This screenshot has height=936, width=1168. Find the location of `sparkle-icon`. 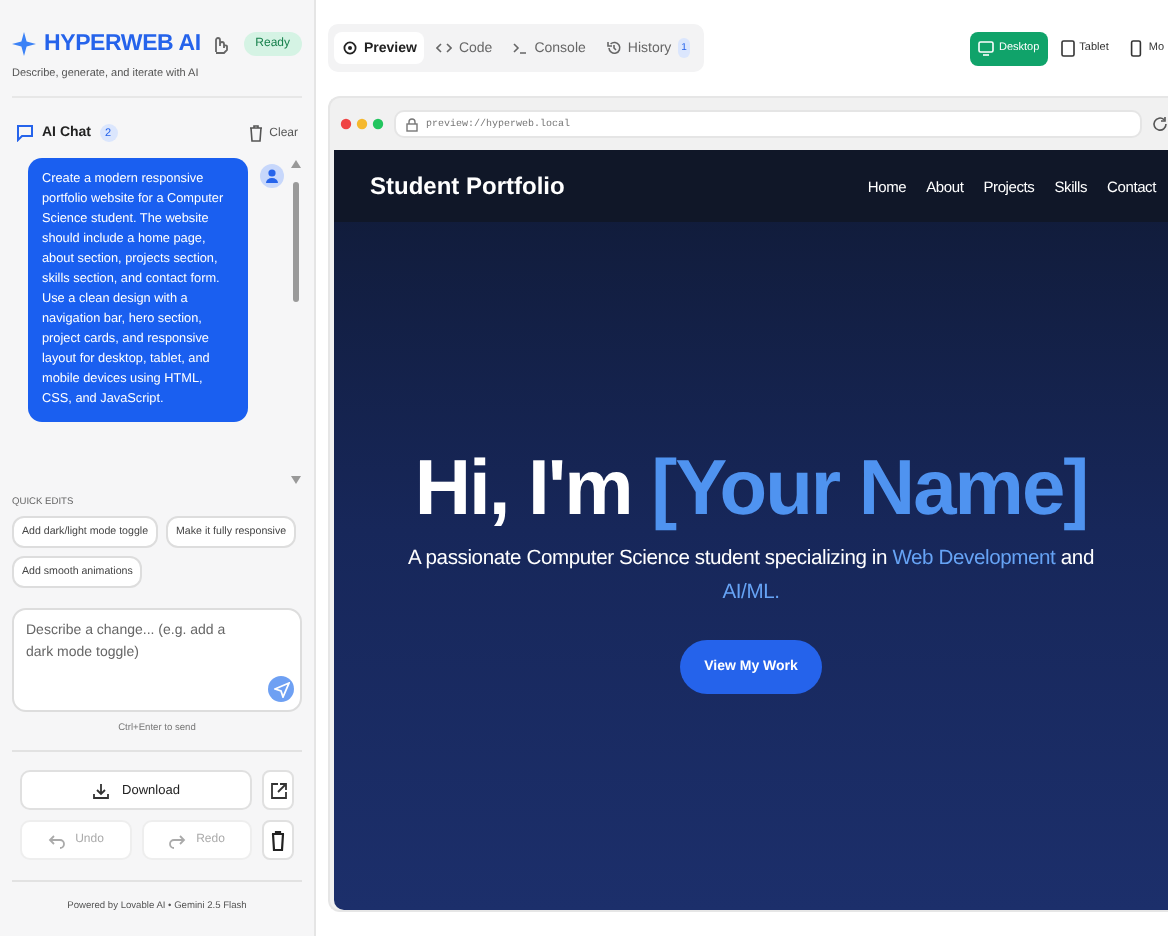

sparkle-icon is located at coordinates (24, 44).